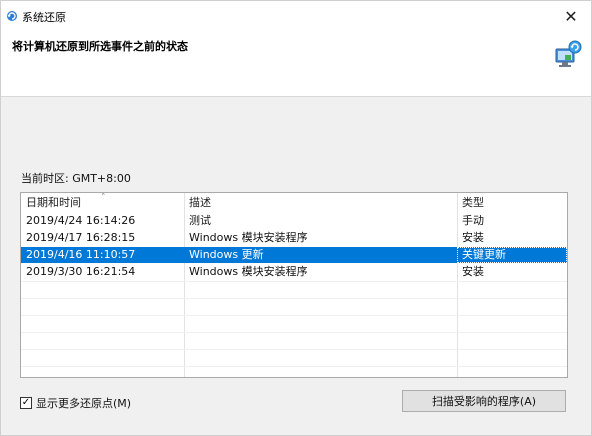 This screenshot has height=436, width=592. I want to click on page-title: 将计算机还原到所选事件之前的状态, so click(100, 46).